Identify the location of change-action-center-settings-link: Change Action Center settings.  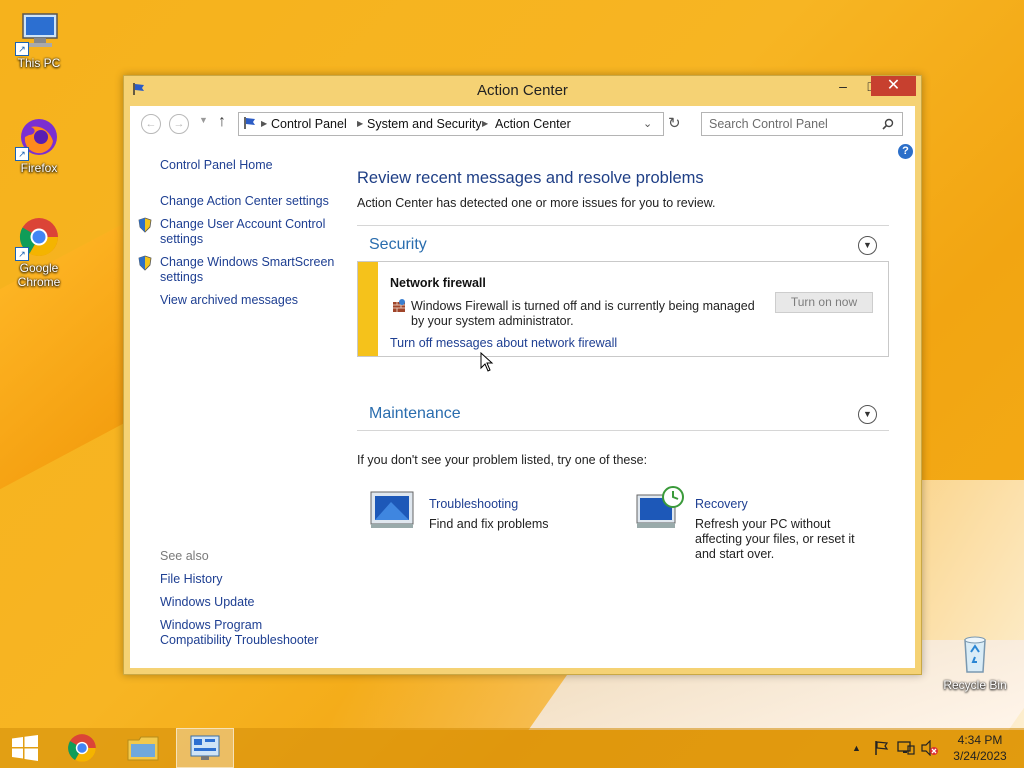
(244, 201).